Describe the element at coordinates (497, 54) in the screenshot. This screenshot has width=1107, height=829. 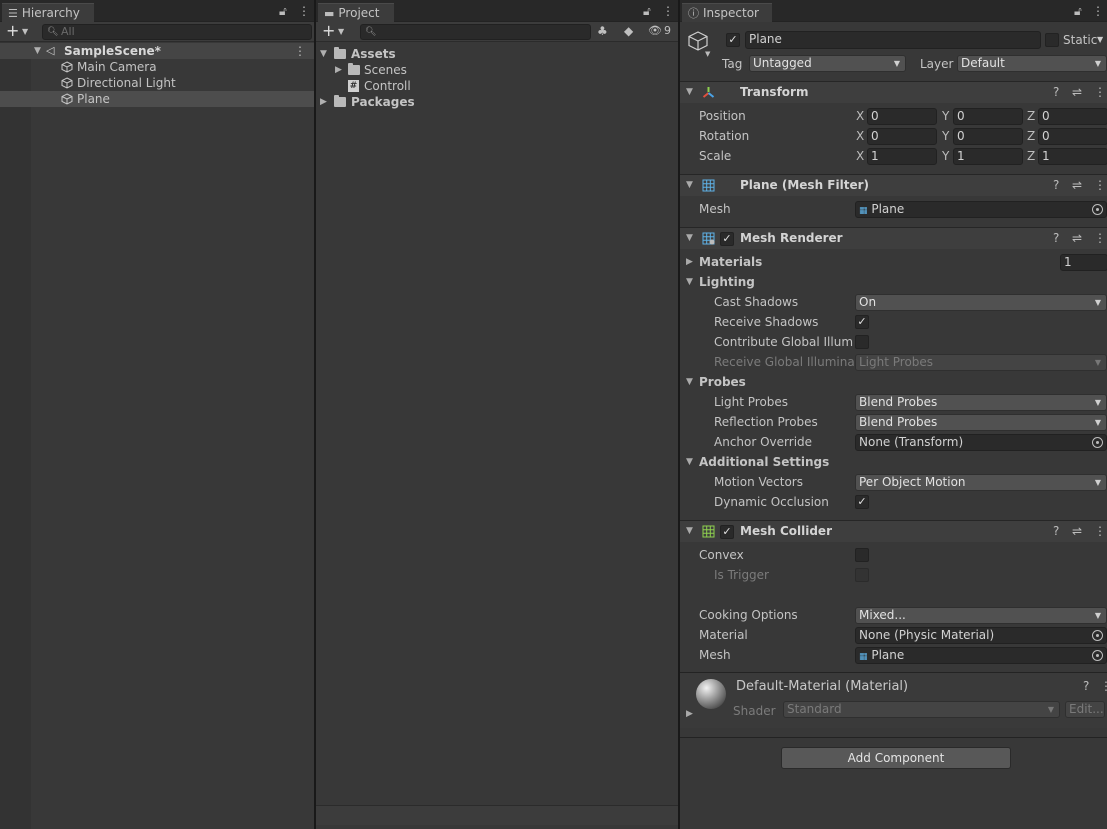
I see `project-item-assets: ▼ Assets` at that location.